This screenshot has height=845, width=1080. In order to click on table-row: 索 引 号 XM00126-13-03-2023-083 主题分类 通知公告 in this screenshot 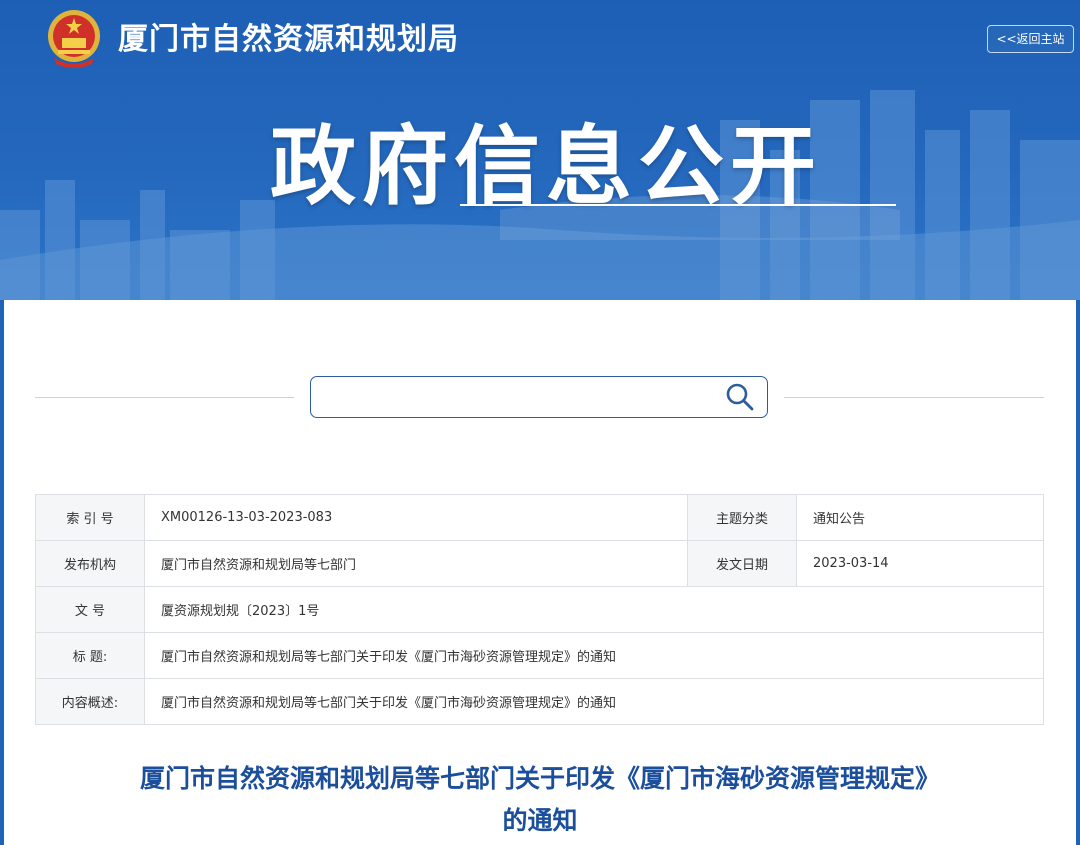, I will do `click(539, 517)`.